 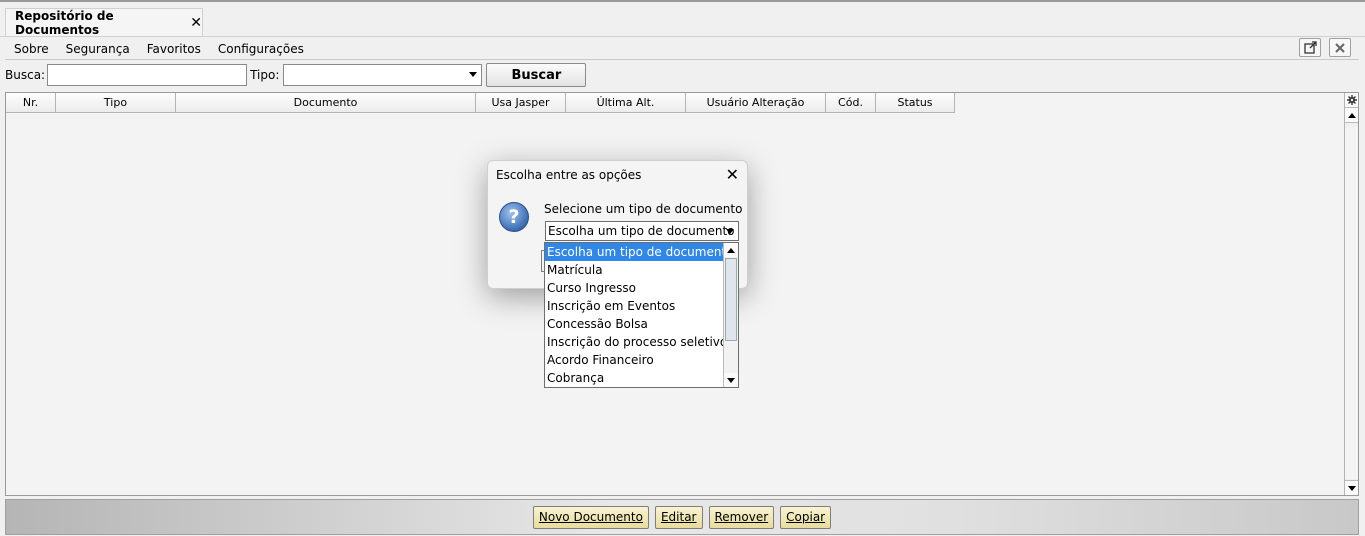 I want to click on gear-icon, so click(x=1351, y=100).